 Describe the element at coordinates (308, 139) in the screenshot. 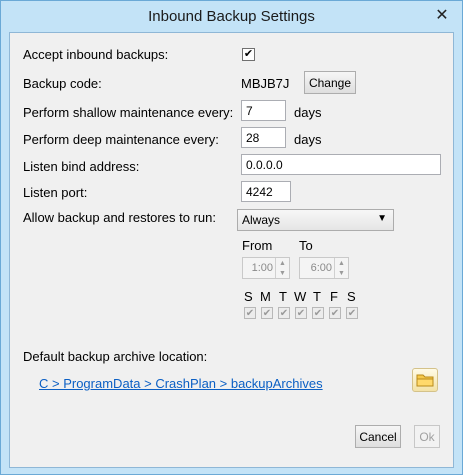

I see `deep-unit: days` at that location.